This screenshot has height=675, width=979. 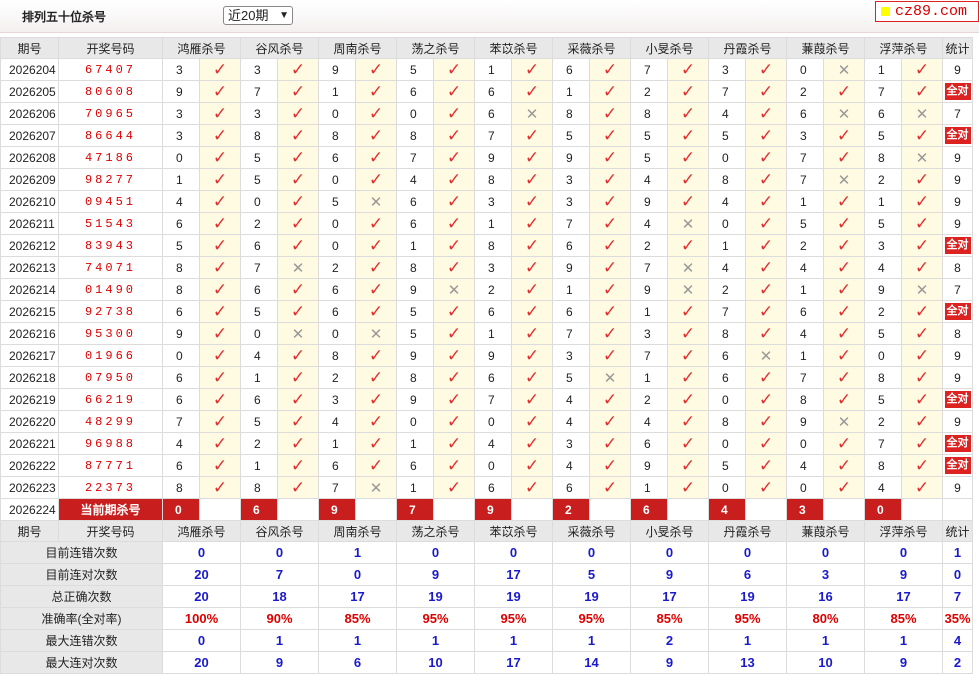 What do you see at coordinates (957, 135) in the screenshot?
I see `all-correct-badge: 全对` at bounding box center [957, 135].